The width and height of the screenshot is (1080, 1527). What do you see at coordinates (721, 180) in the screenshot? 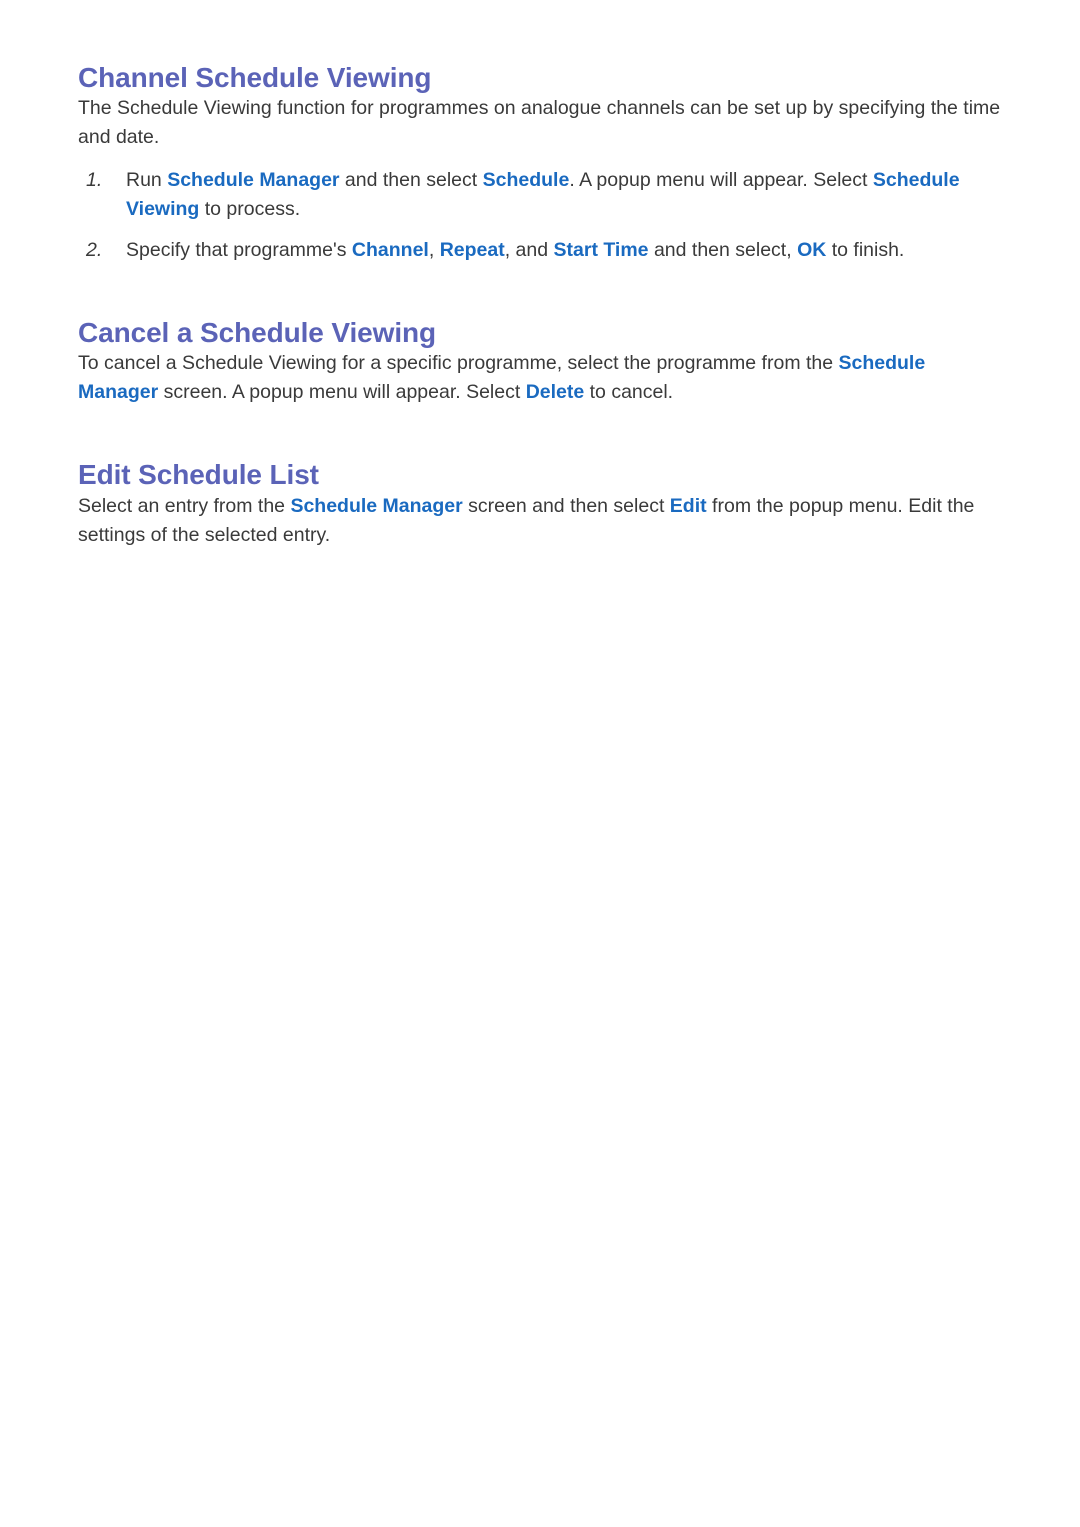
I see `text-run: . A popup menu will appear. Select` at bounding box center [721, 180].